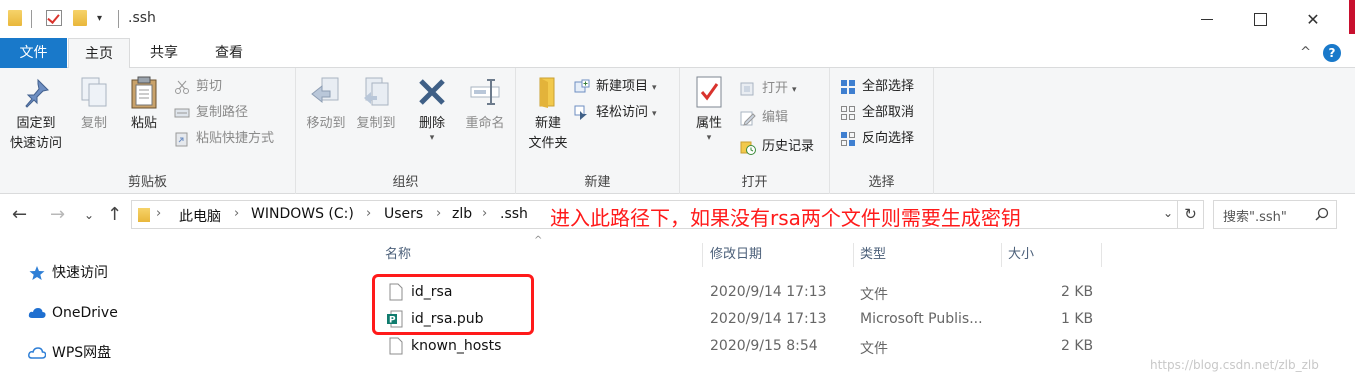 Image resolution: width=1355 pixels, height=384 pixels. What do you see at coordinates (764, 118) in the screenshot?
I see `edit-button: 编辑` at bounding box center [764, 118].